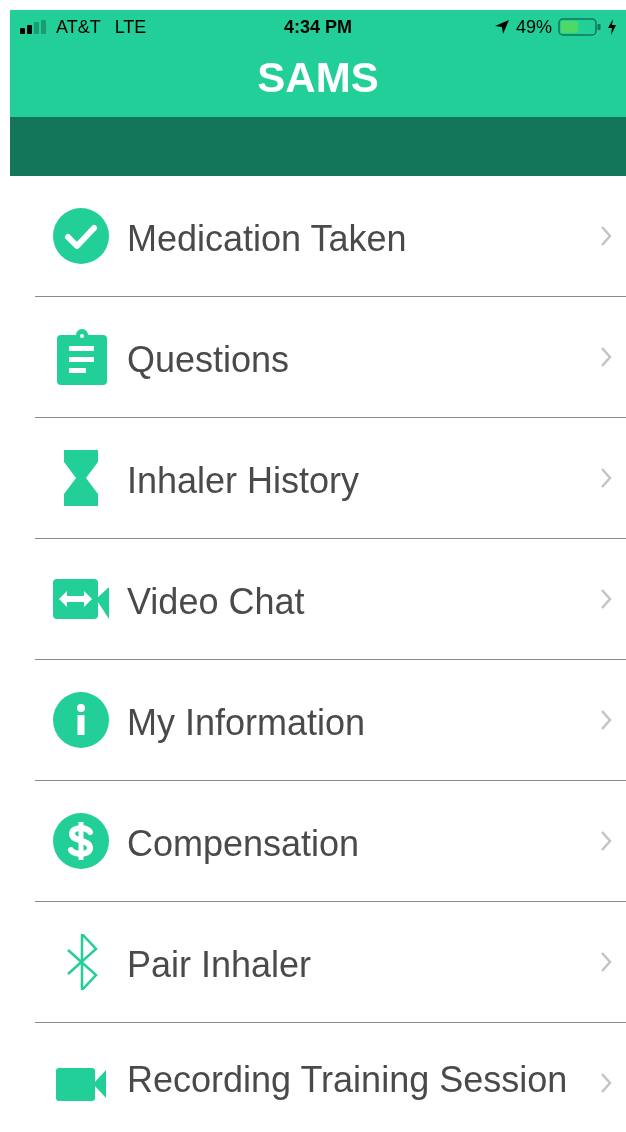  Describe the element at coordinates (81, 720) in the screenshot. I see `info-icon` at that location.